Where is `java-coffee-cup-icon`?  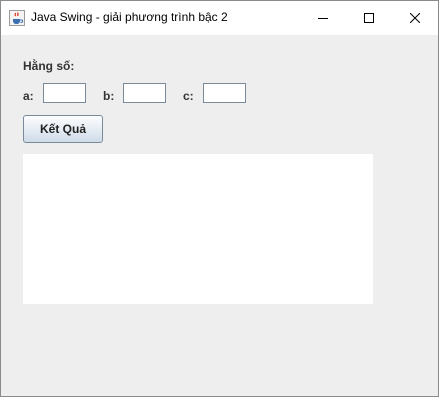 java-coffee-cup-icon is located at coordinates (17, 18).